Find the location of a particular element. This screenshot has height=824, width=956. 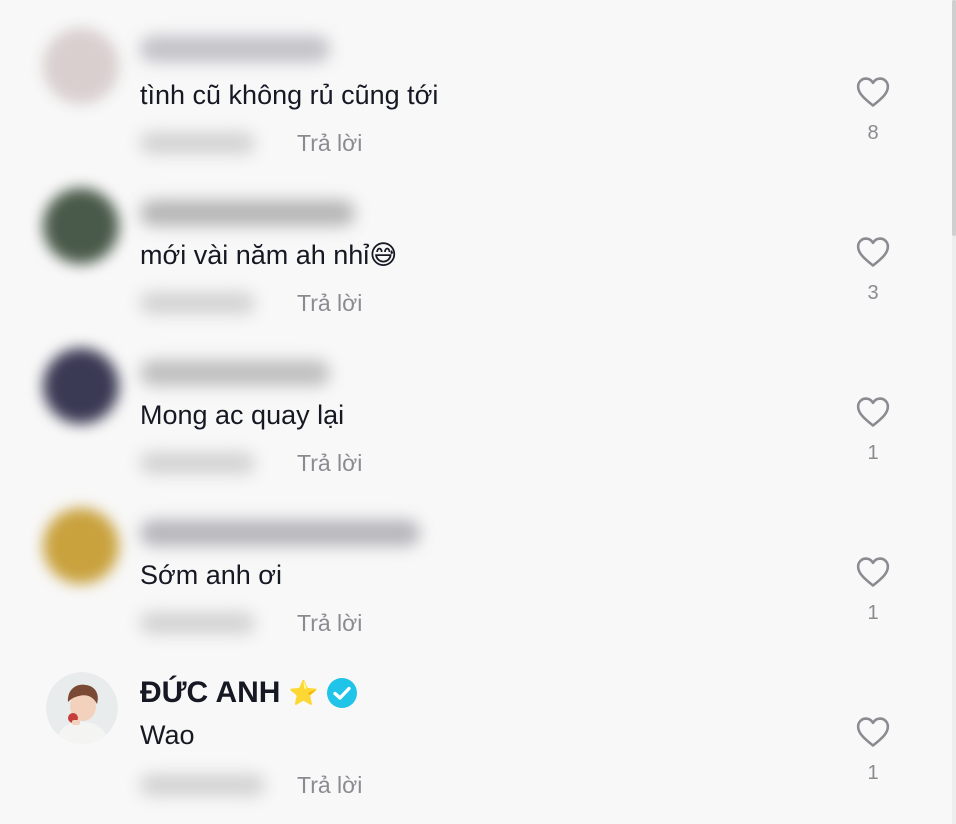

verified-badge-icon is located at coordinates (342, 693).